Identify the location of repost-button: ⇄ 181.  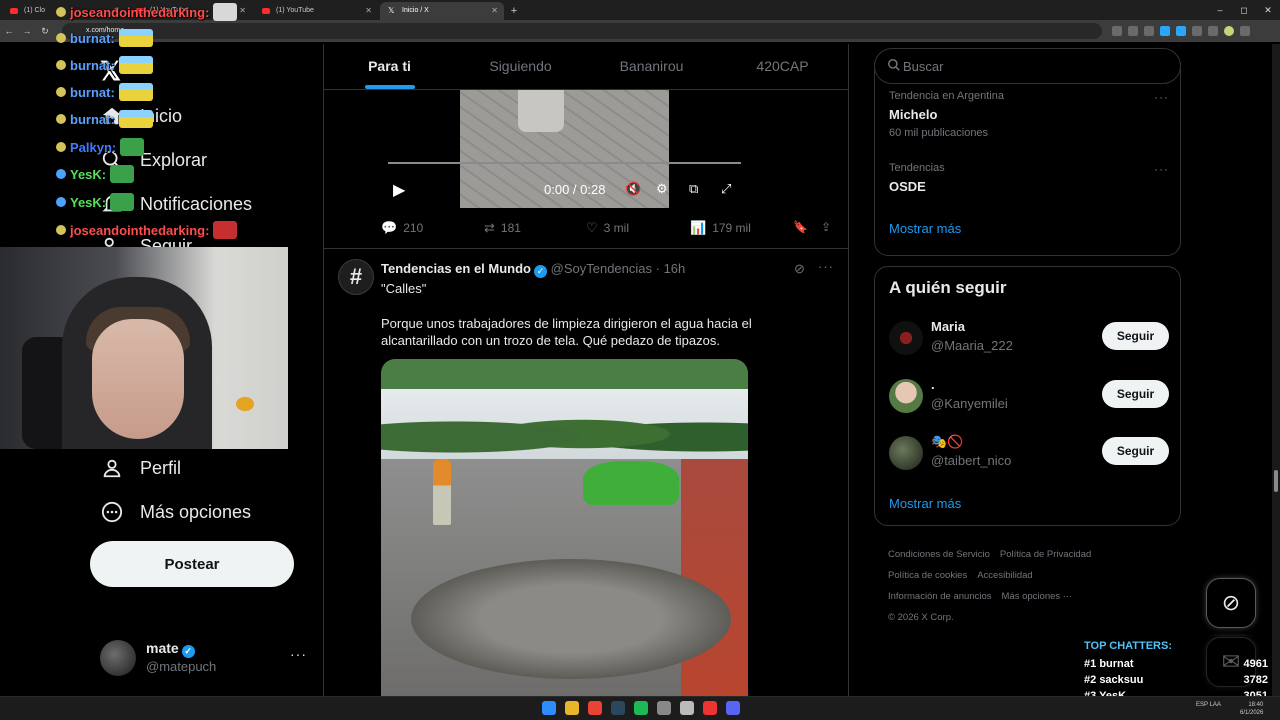
(502, 228).